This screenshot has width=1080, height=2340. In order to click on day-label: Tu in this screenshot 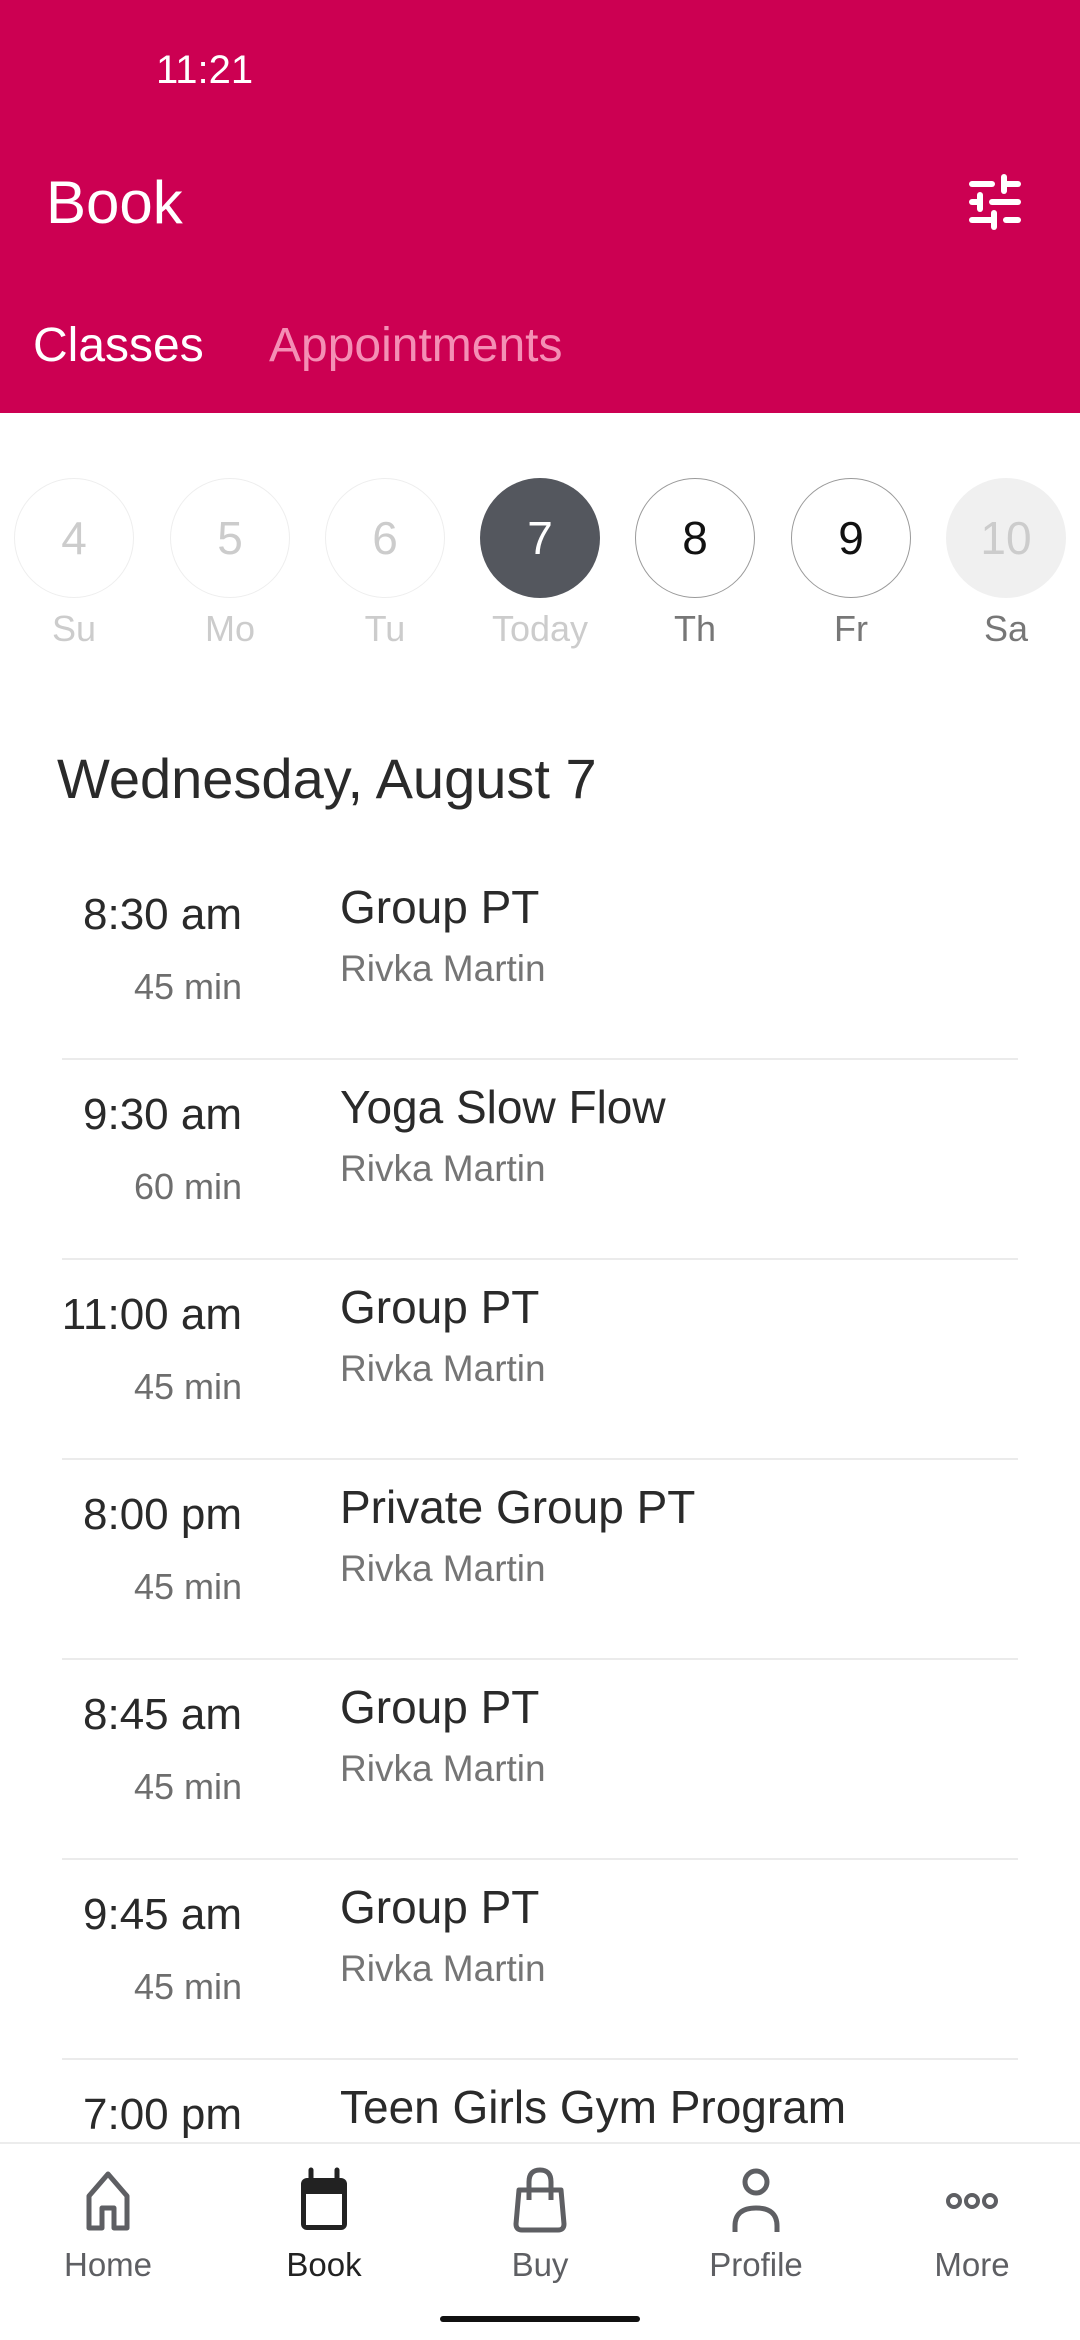, I will do `click(385, 628)`.